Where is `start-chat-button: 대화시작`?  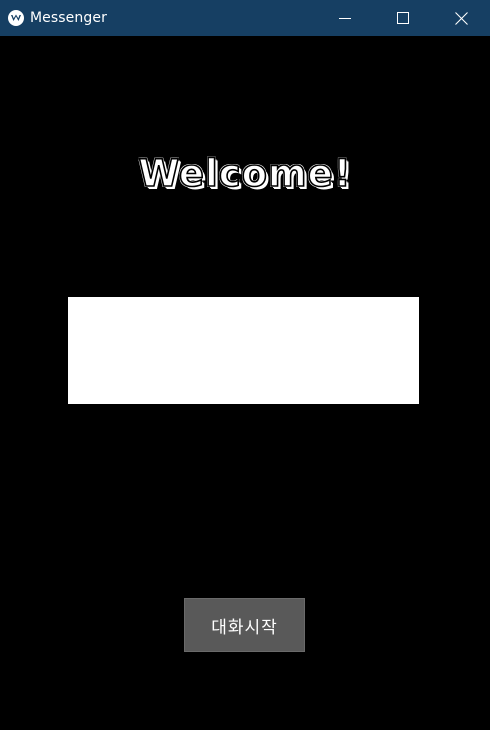 start-chat-button: 대화시작 is located at coordinates (244, 625).